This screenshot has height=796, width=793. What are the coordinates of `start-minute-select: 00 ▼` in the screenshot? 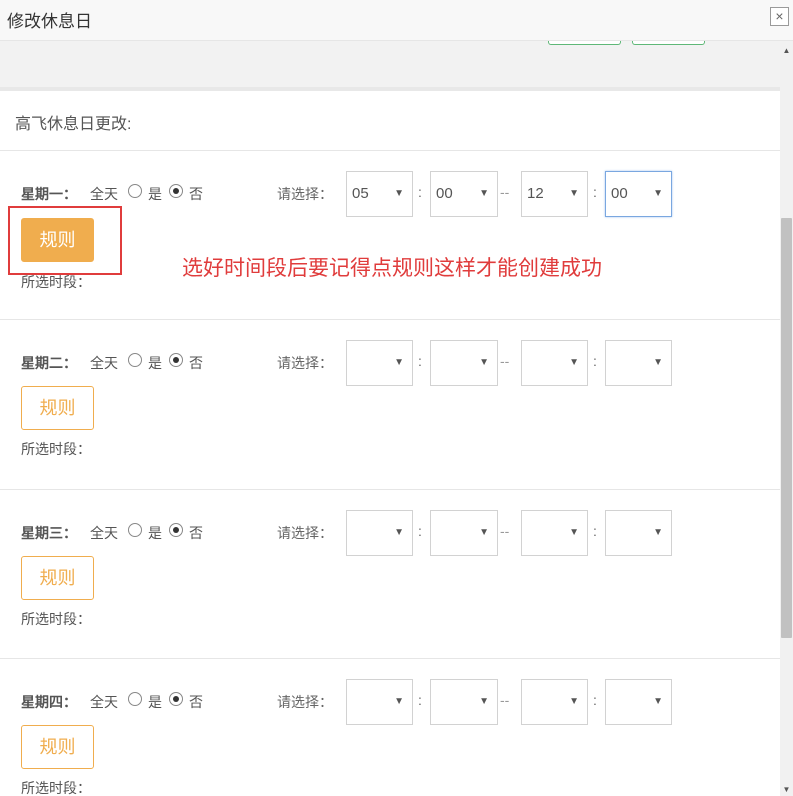 It's located at (464, 194).